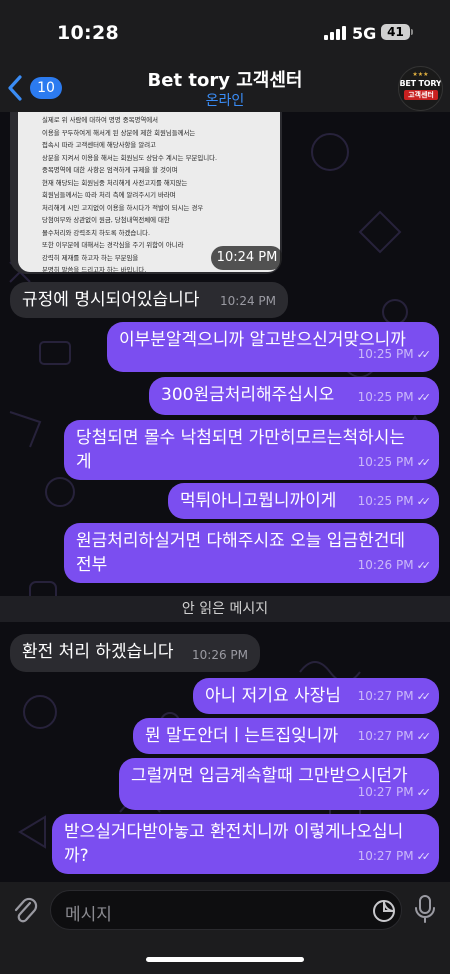 This screenshot has width=450, height=974. Describe the element at coordinates (119, 132) in the screenshot. I see `doc-line: 이용을 꾸두하여게 해서게 된 상분에 제한 회원님들께서는` at that location.